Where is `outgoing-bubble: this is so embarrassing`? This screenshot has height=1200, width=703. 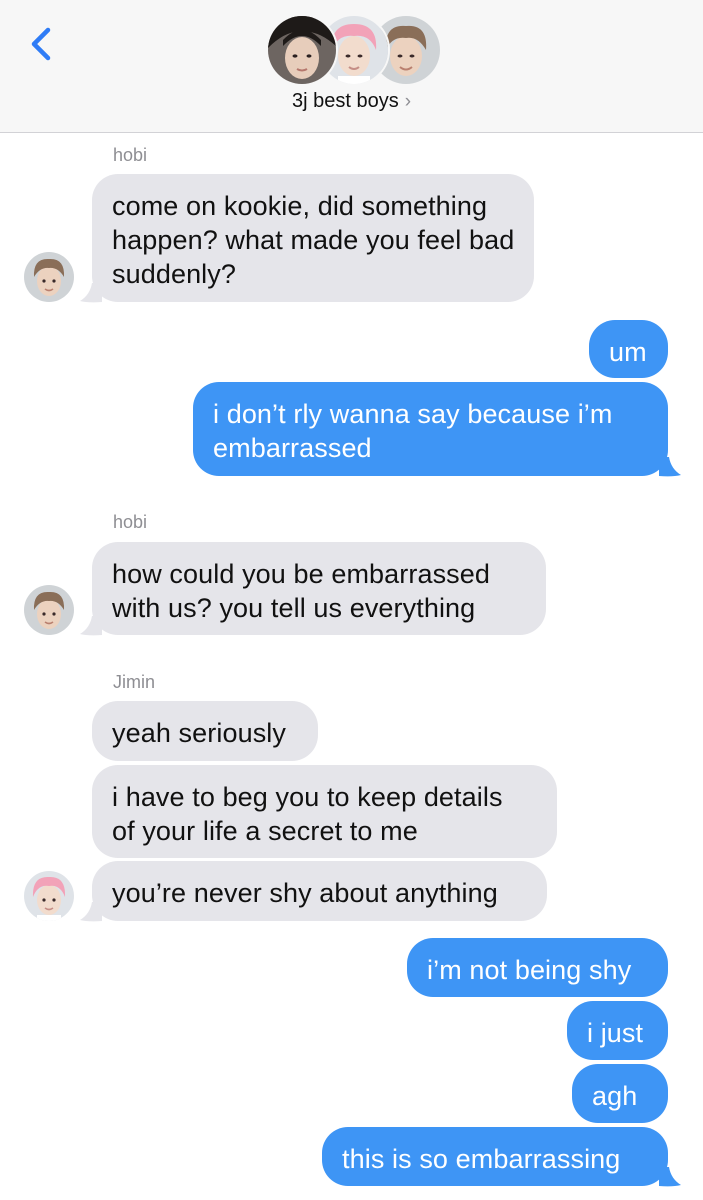 outgoing-bubble: this is so embarrassing is located at coordinates (495, 1156).